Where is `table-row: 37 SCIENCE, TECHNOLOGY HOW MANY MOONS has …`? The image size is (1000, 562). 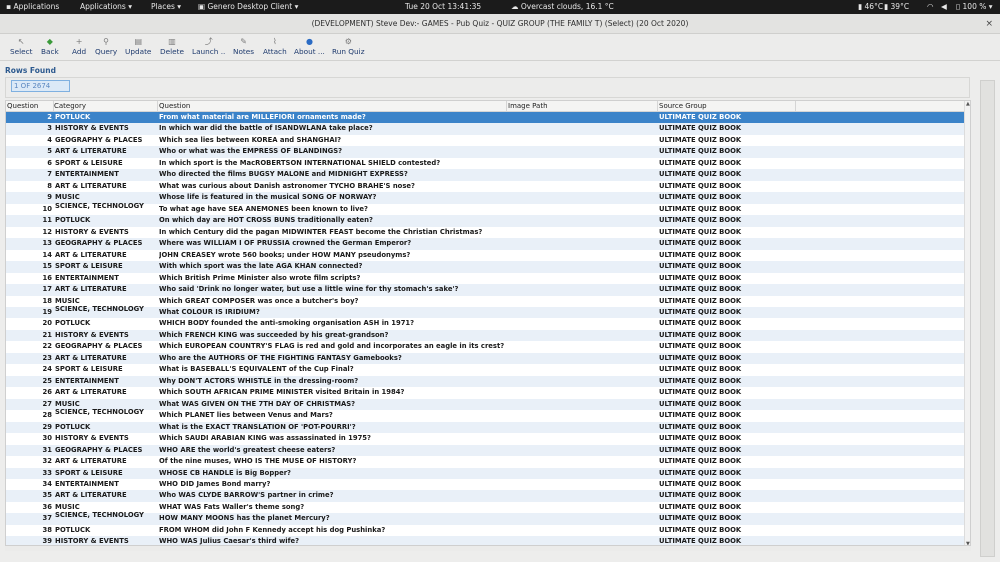
table-row: 37 SCIENCE, TECHNOLOGY HOW MANY MOONS has … is located at coordinates (485, 518).